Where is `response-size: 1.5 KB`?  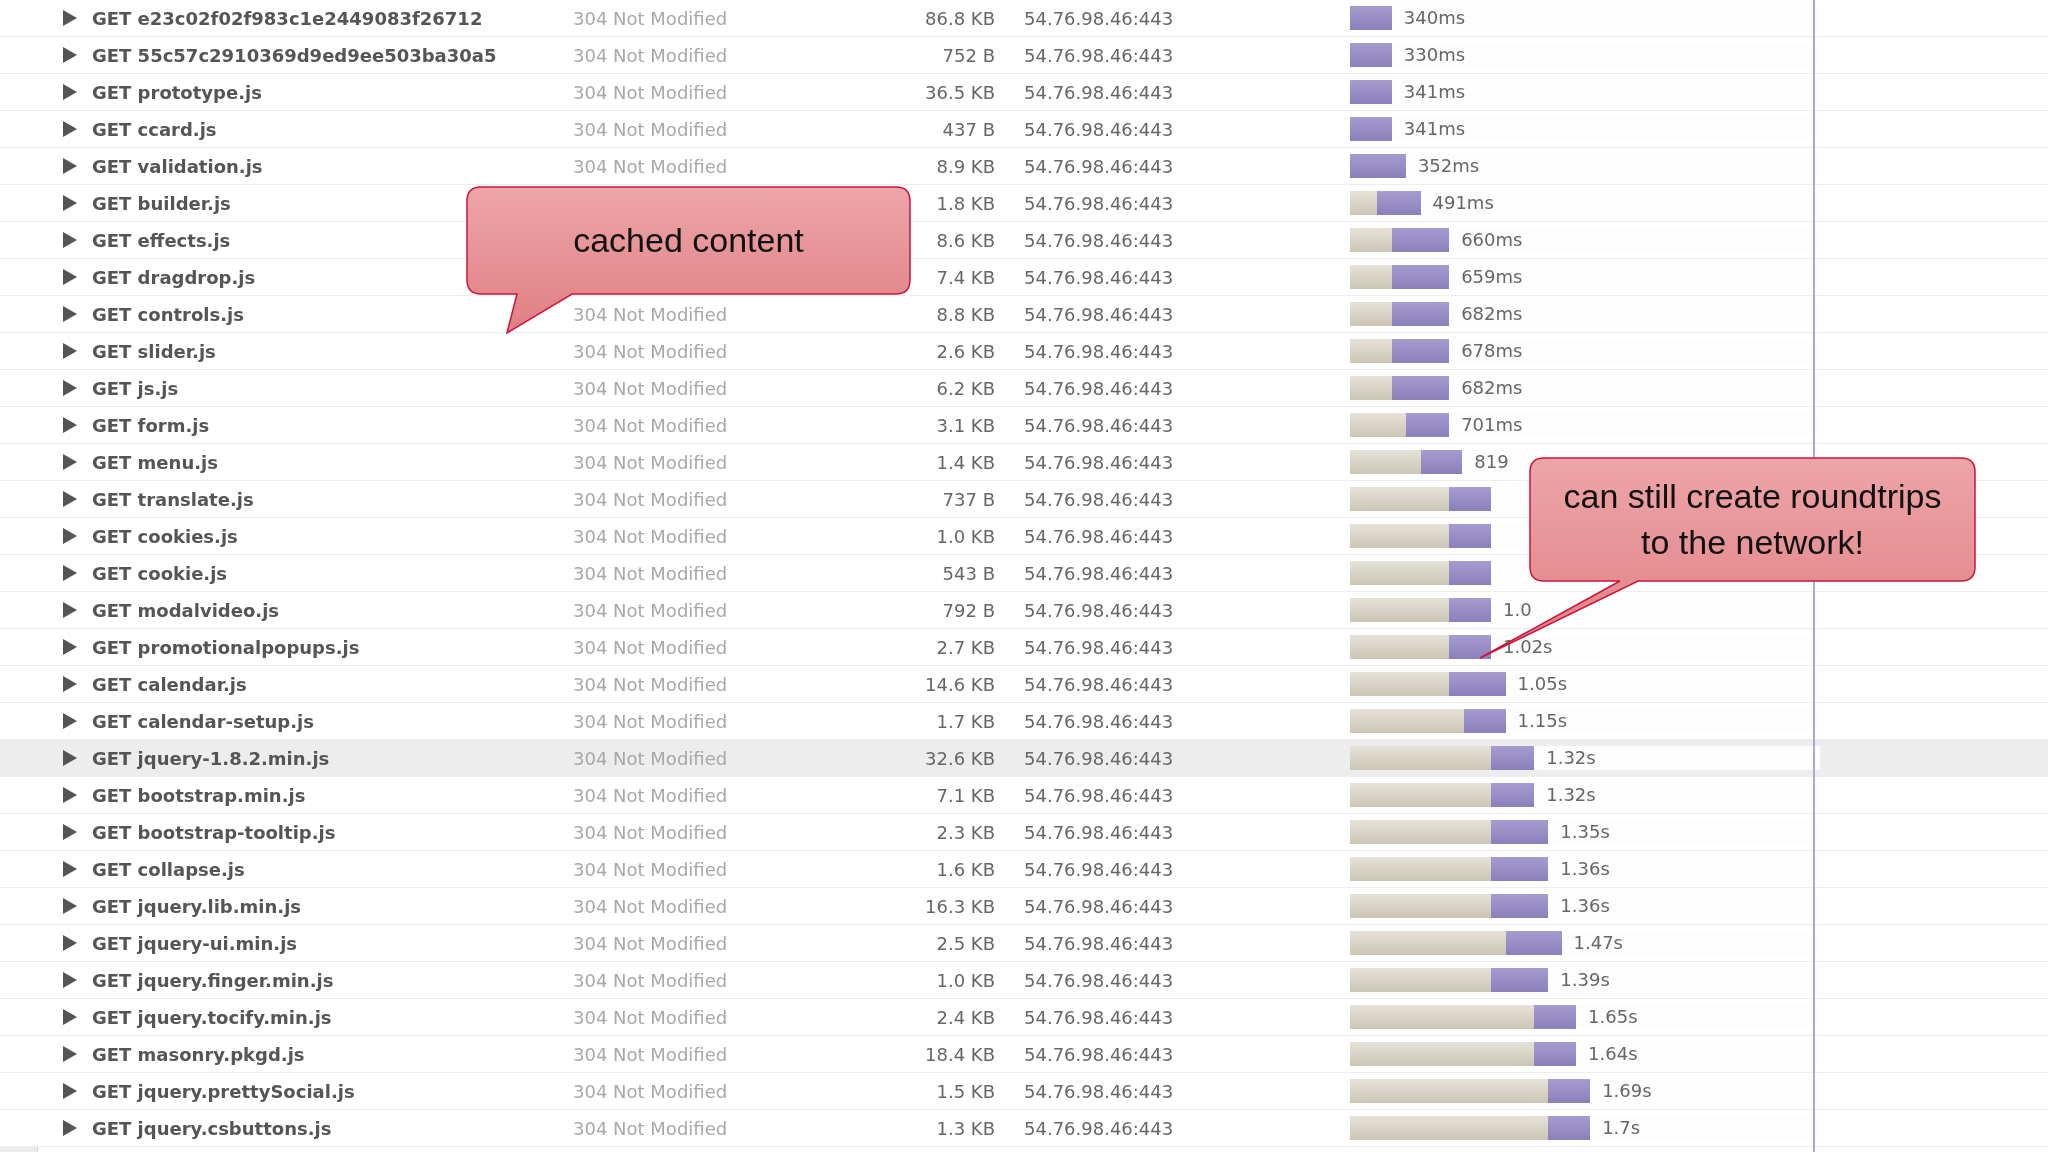 response-size: 1.5 KB is located at coordinates (965, 1091).